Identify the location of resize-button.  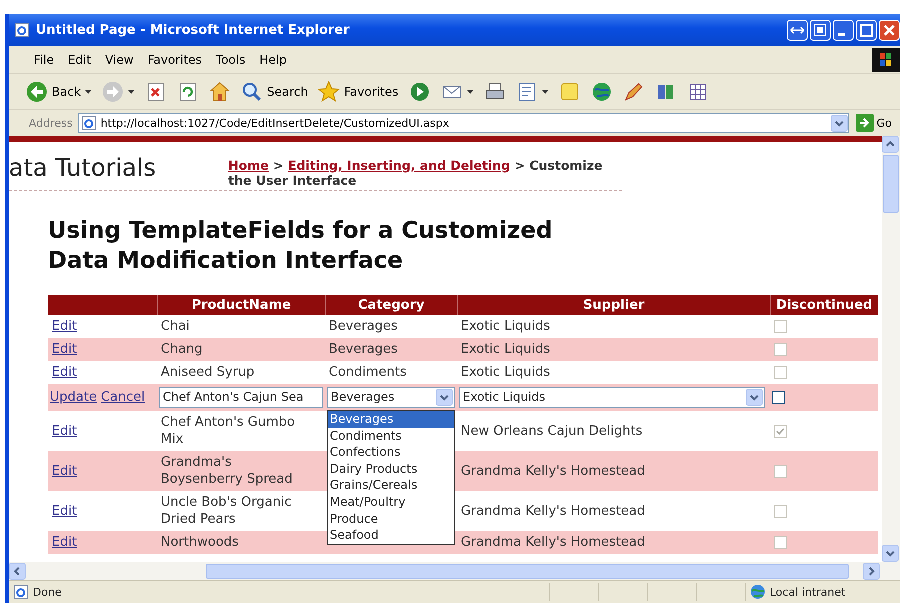
(797, 30).